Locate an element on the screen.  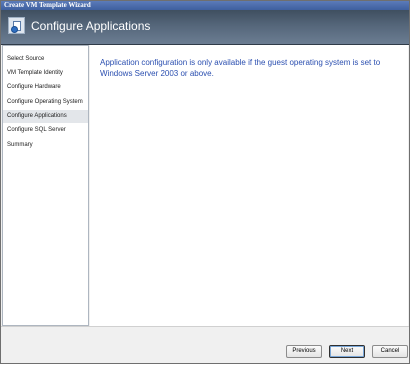
footer-divider is located at coordinates (205, 326).